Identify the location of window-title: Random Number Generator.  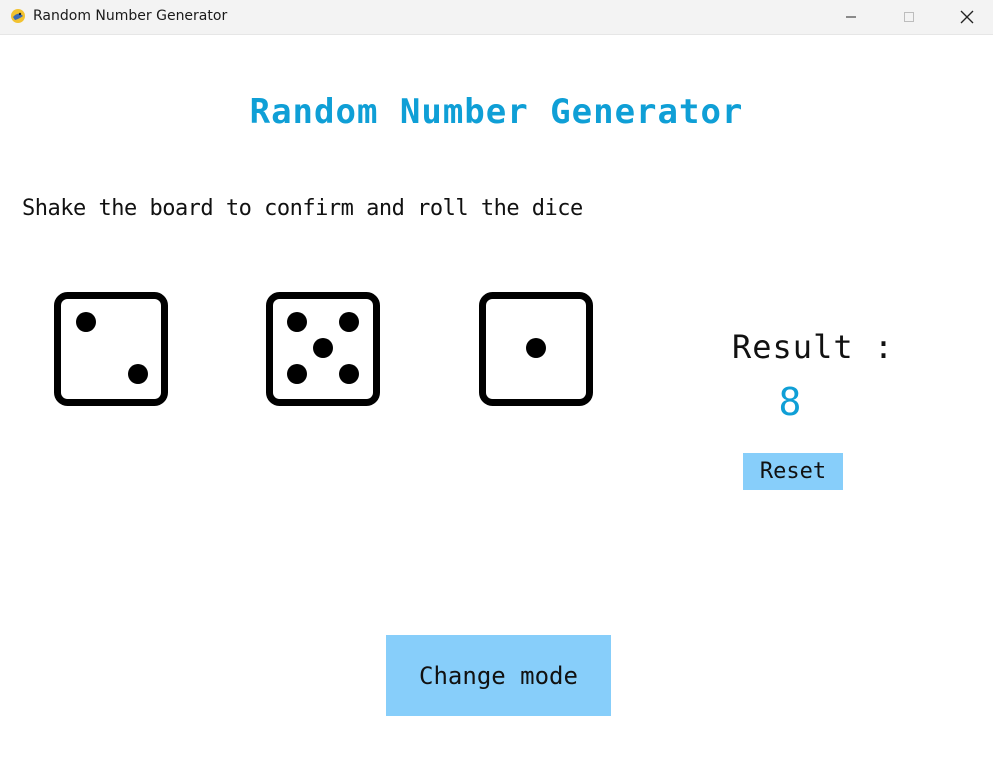
(130, 16).